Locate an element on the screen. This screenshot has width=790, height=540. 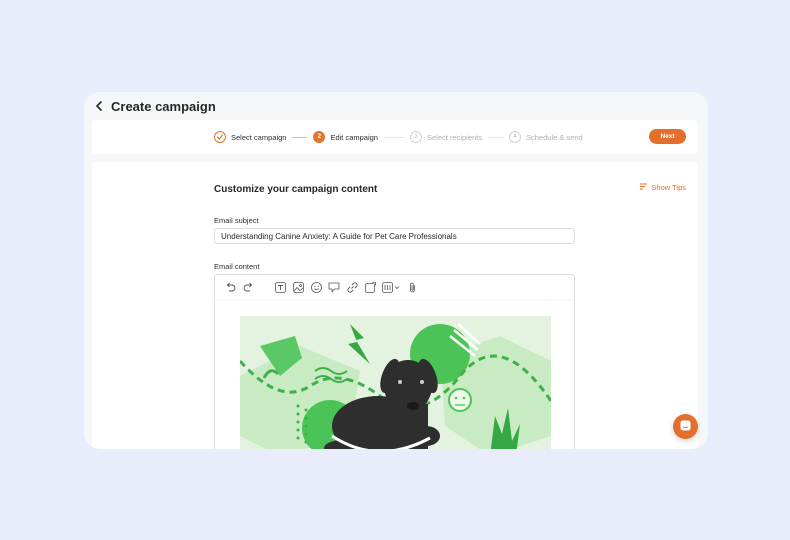
email-content-editor is located at coordinates (394, 361).